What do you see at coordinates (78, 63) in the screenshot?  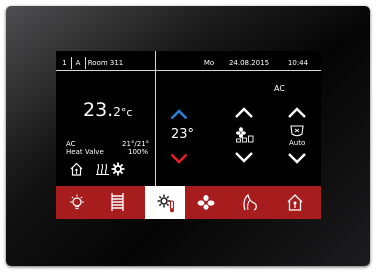 I see `zone-label: A` at bounding box center [78, 63].